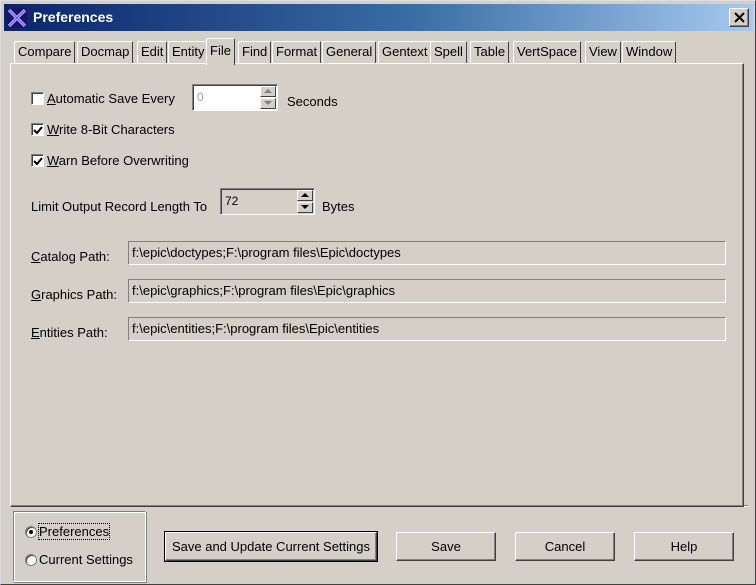  I want to click on entities-path-label: Entities Path:, so click(69, 332).